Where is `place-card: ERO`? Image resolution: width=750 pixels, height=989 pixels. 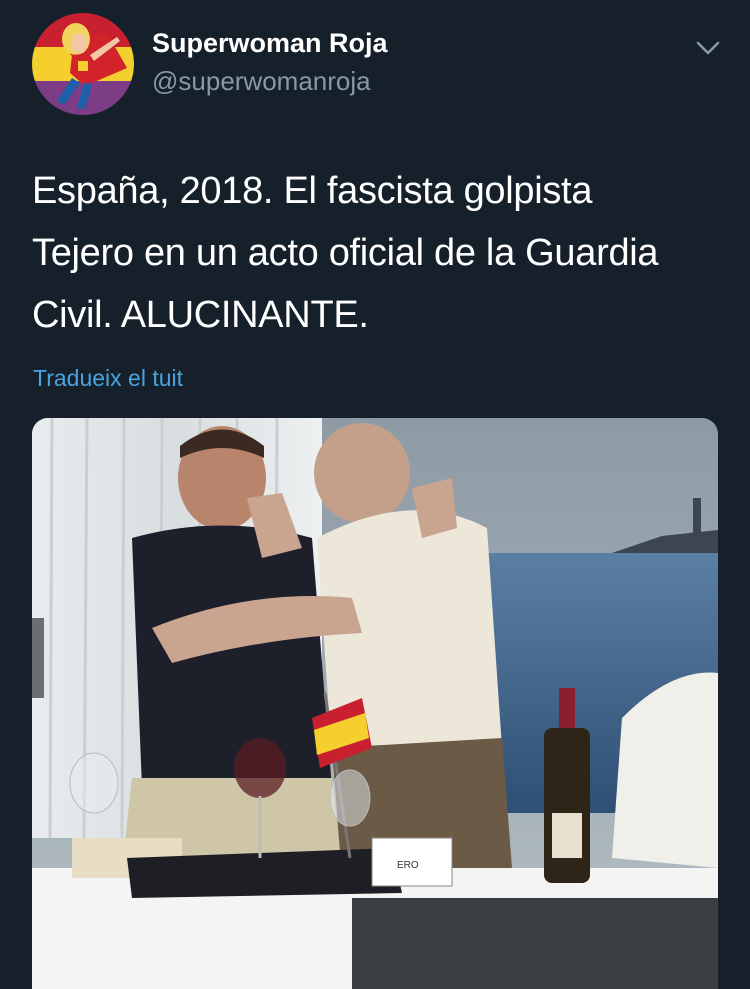 place-card: ERO is located at coordinates (408, 865).